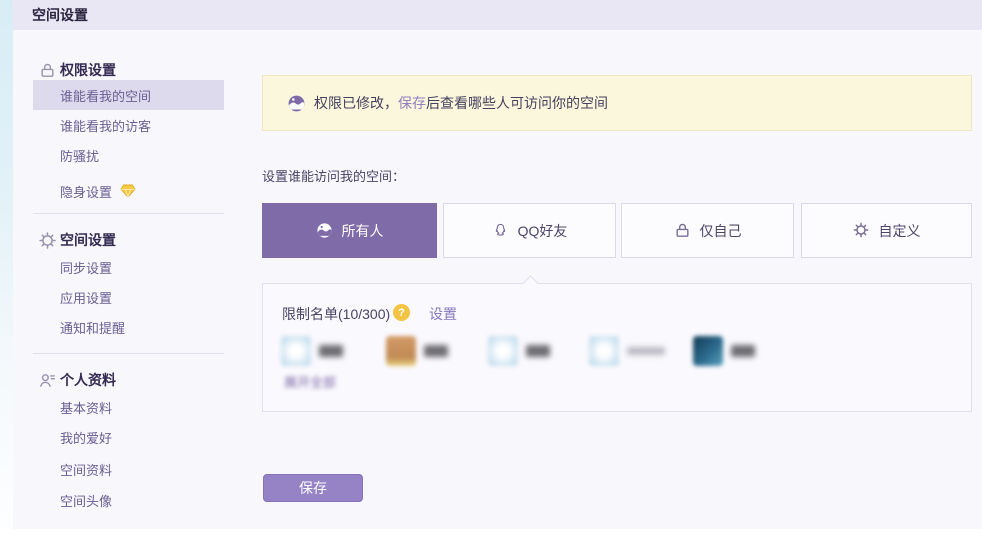 The height and width of the screenshot is (534, 982). I want to click on sidebar-item-label: 应用设置, so click(86, 298).